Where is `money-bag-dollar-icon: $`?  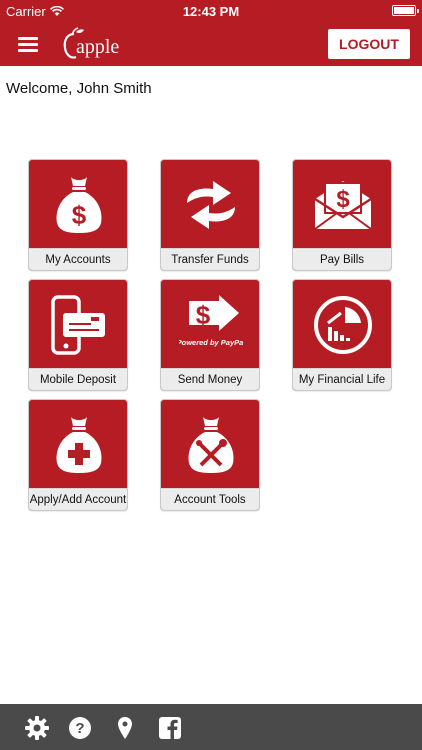 money-bag-dollar-icon: $ is located at coordinates (79, 205).